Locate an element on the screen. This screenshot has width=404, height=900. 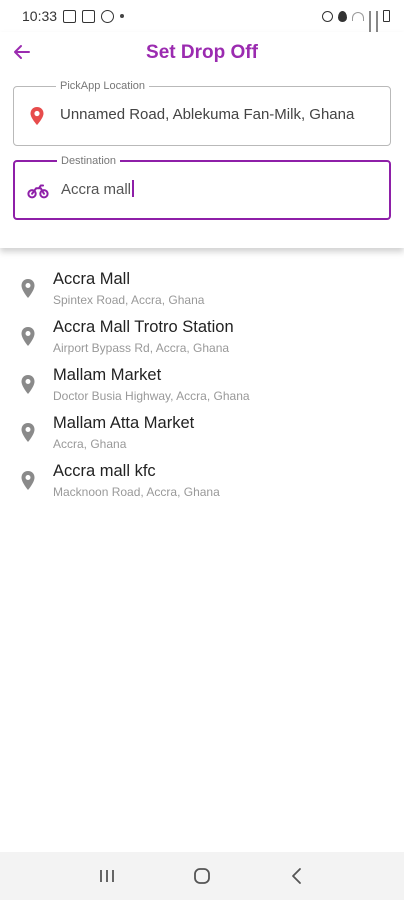
motorbike-icon is located at coordinates (38, 191).